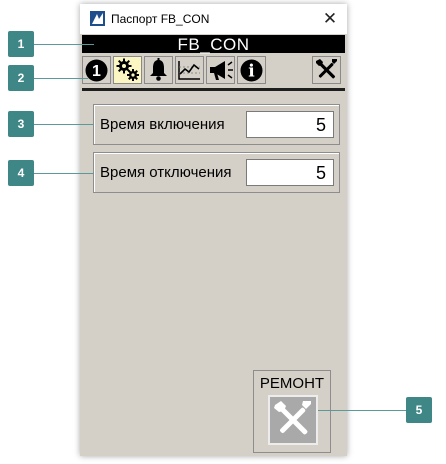  Describe the element at coordinates (213, 19) in the screenshot. I see `title-bar: Паспорт FB_CON ✕` at that location.